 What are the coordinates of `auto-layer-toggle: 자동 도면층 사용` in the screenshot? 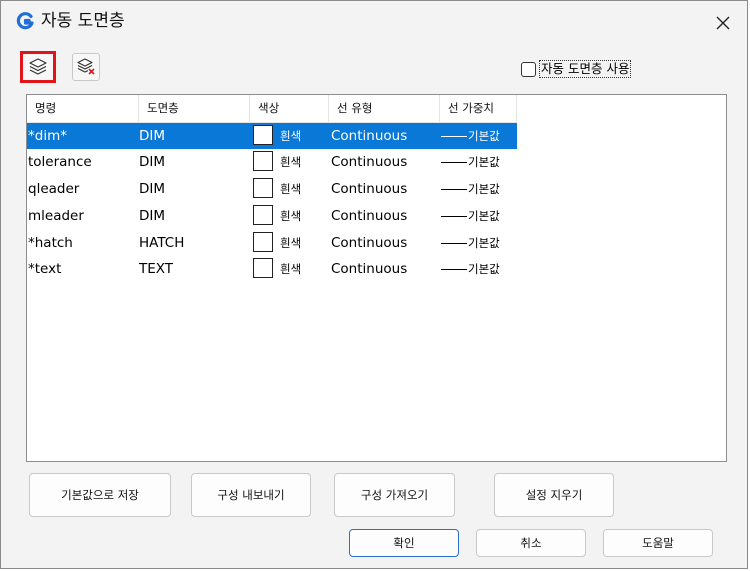 It's located at (576, 69).